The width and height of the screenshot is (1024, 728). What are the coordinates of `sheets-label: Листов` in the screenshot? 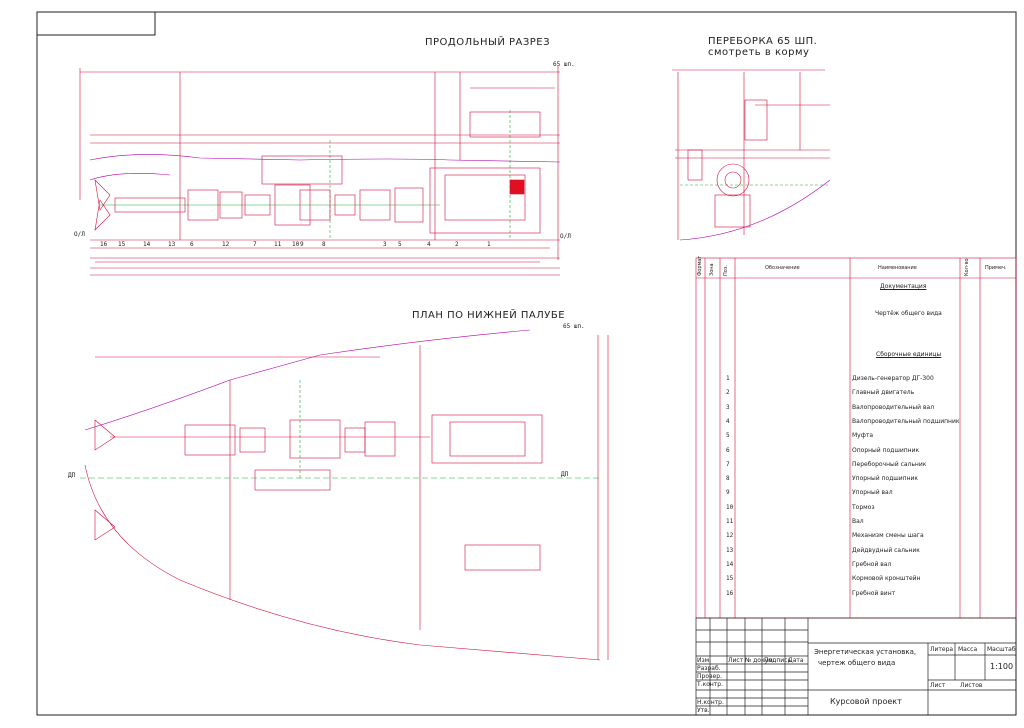 It's located at (971, 685).